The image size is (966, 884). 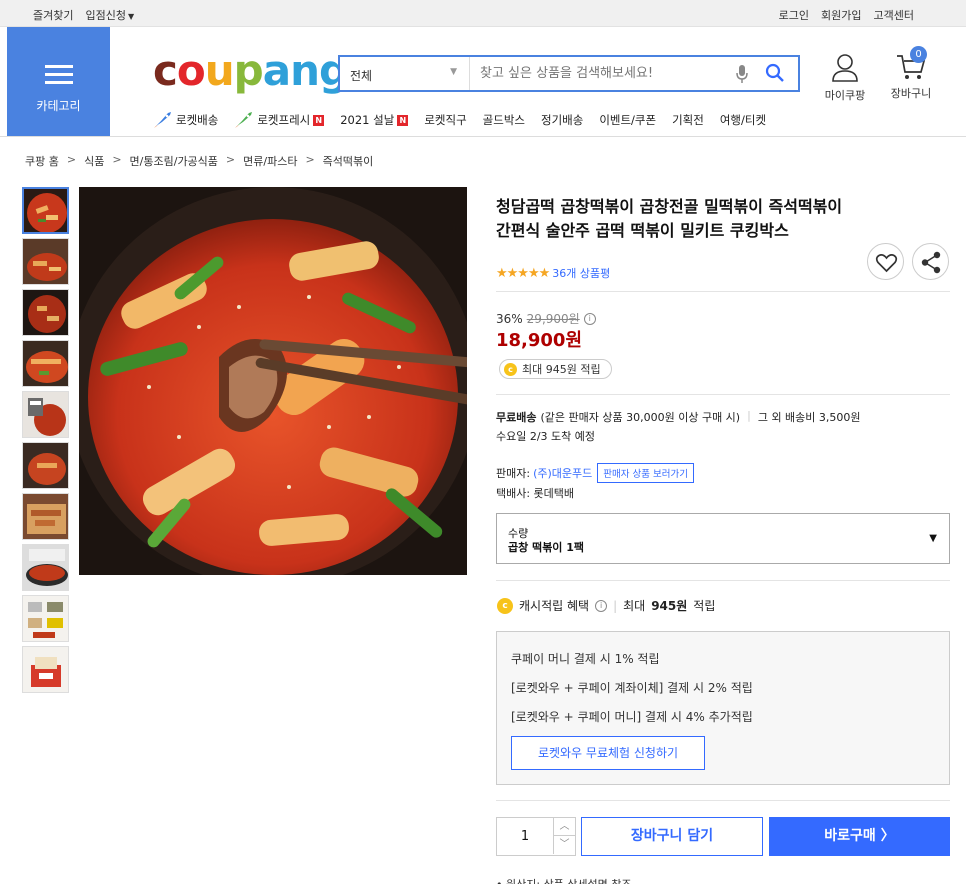 What do you see at coordinates (627, 120) in the screenshot?
I see `nav-item-events: 이벤트/쿠폰` at bounding box center [627, 120].